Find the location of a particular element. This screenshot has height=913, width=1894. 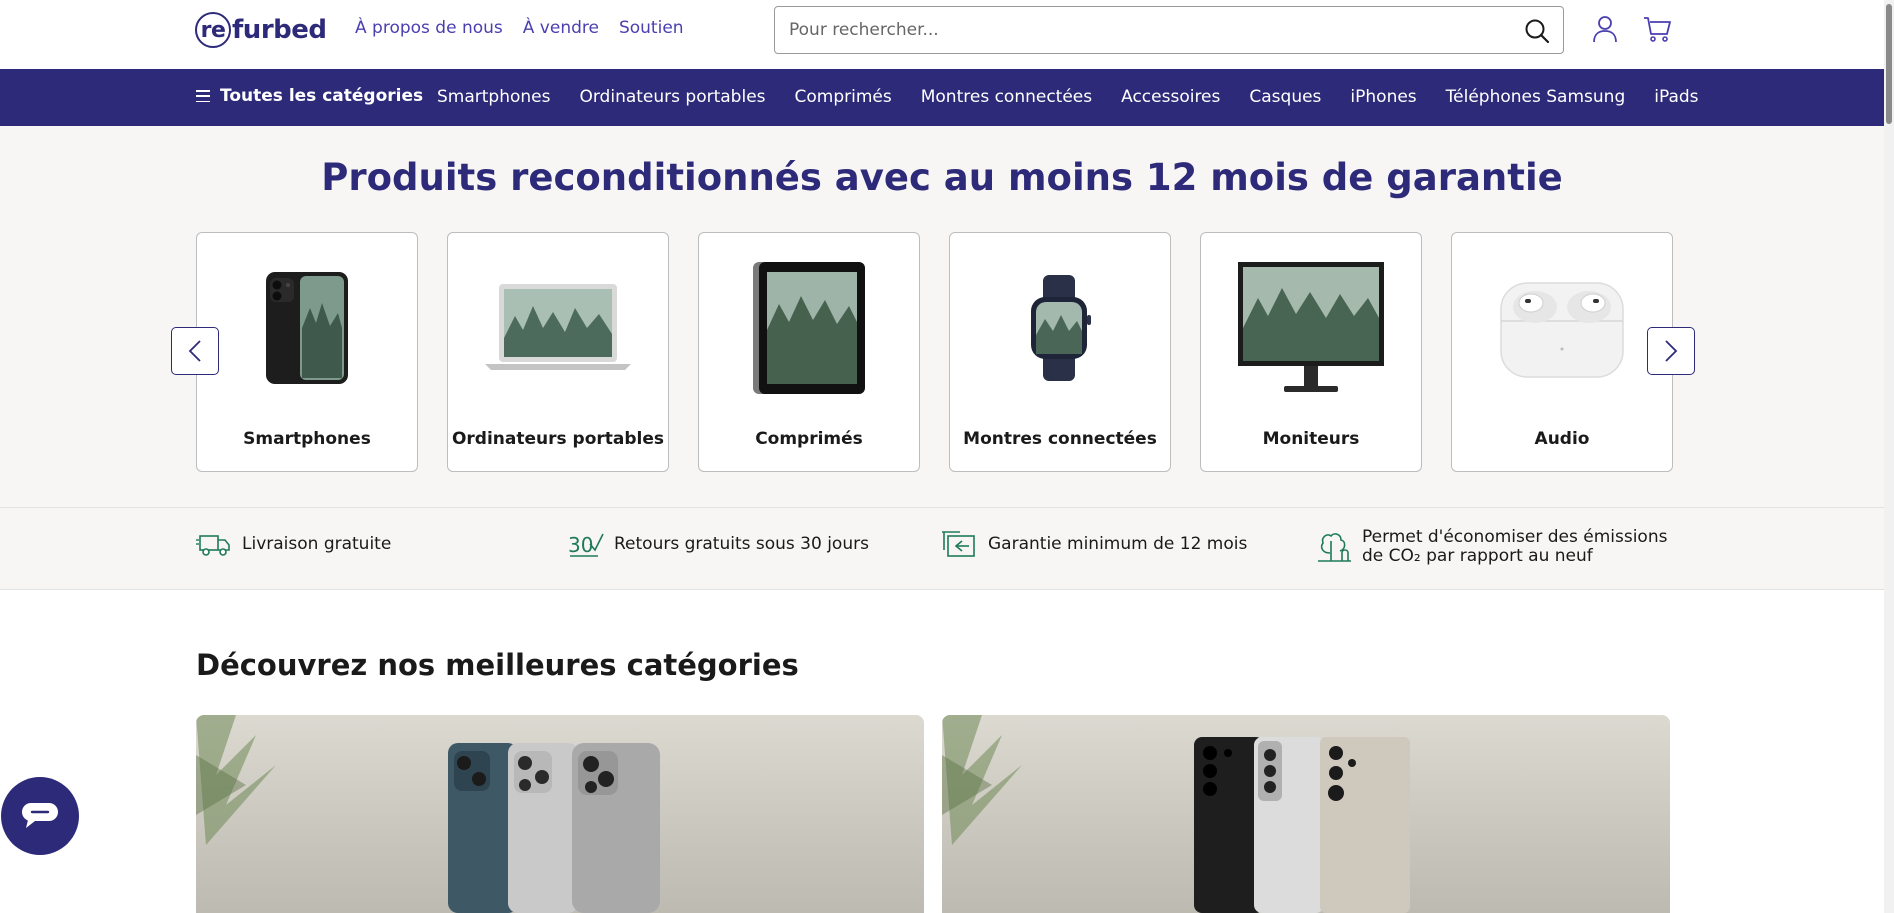

smartphone-image is located at coordinates (307, 328).